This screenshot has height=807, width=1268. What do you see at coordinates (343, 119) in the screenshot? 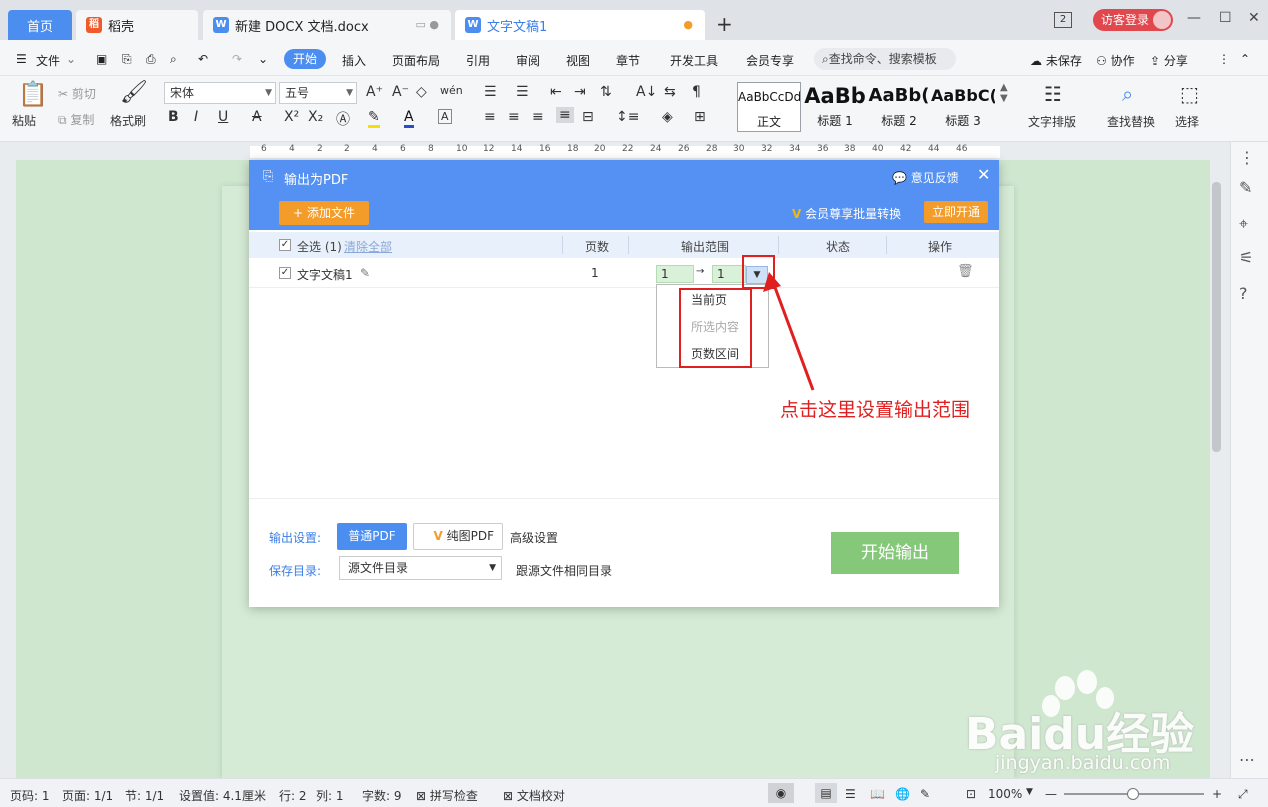
I see `text-effect-icon: Ⓐ` at bounding box center [343, 119].